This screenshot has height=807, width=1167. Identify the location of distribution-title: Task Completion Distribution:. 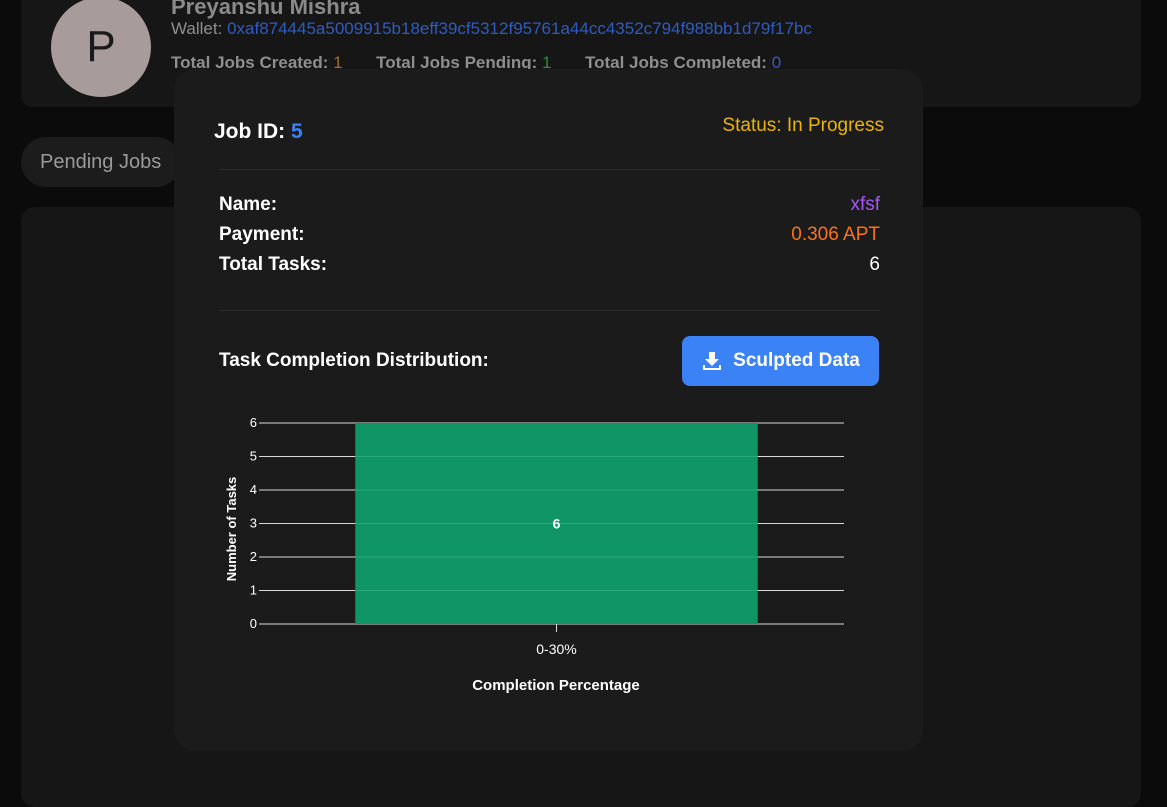
(354, 361).